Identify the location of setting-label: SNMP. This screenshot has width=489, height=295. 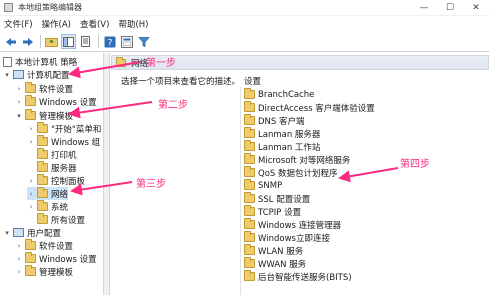
(270, 185).